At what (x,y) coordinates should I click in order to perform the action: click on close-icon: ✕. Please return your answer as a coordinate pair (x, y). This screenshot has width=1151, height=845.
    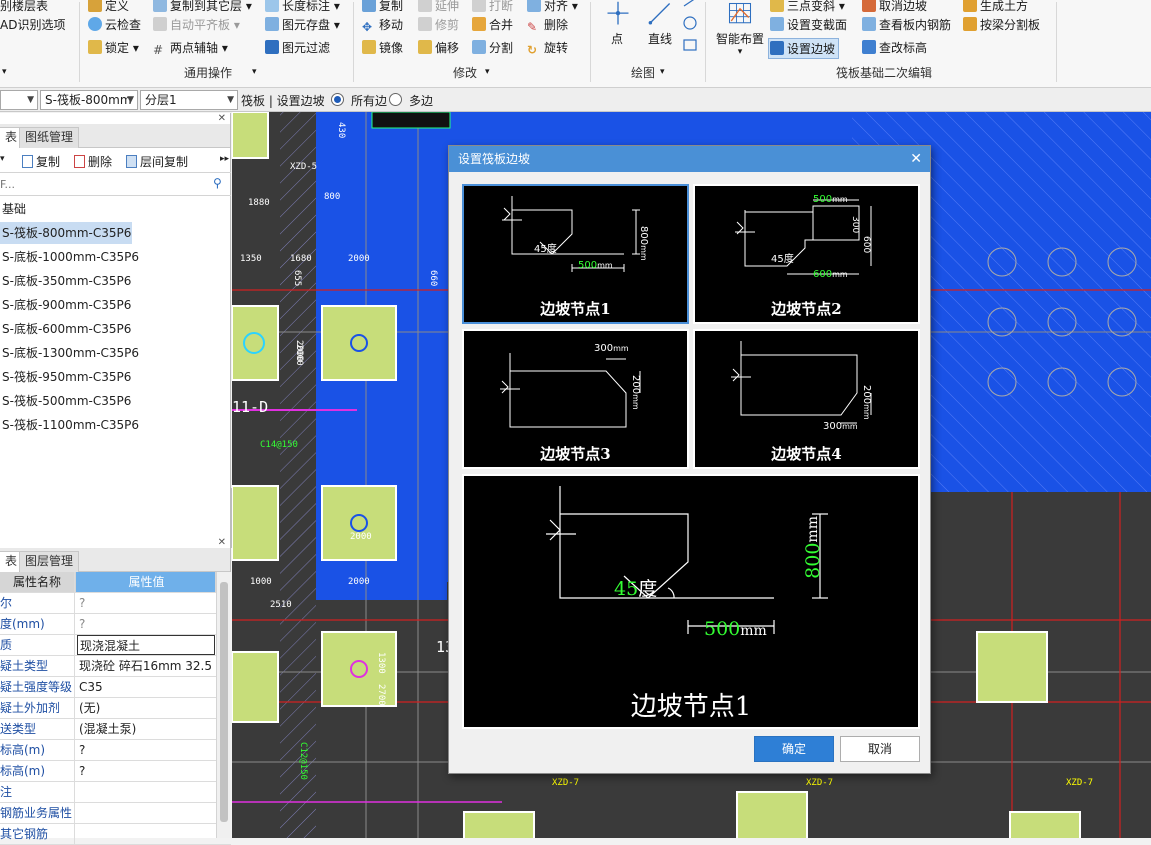
    Looking at the image, I should click on (916, 159).